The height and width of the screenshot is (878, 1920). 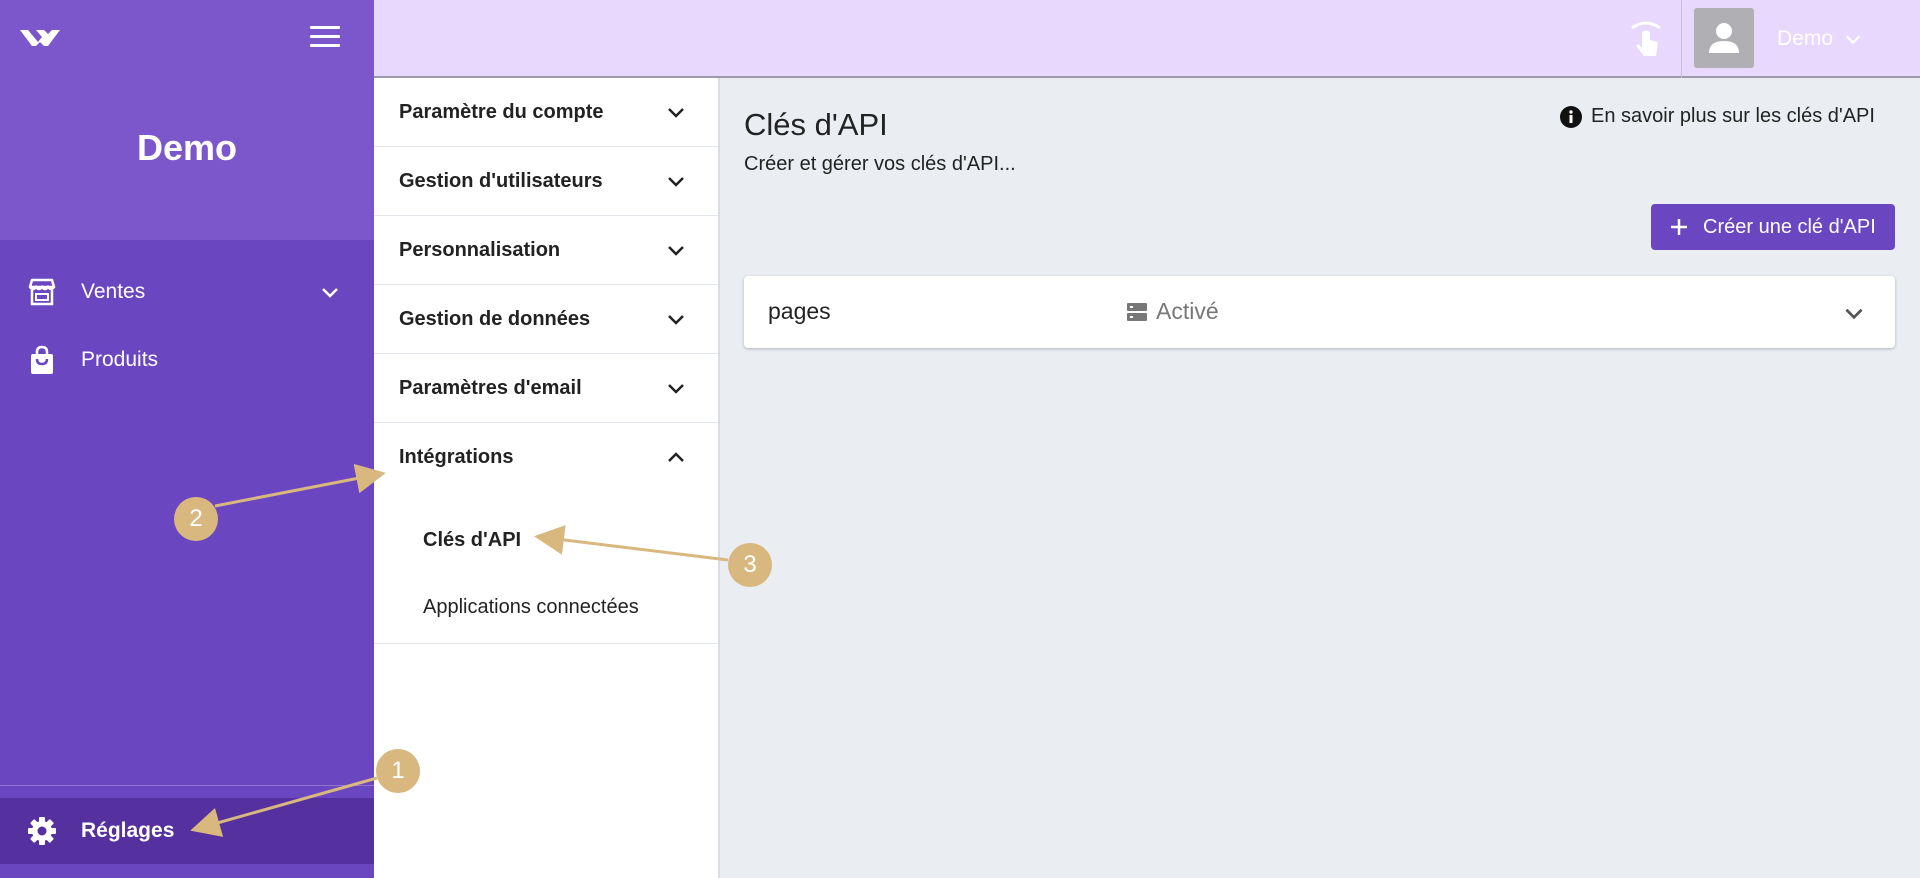 I want to click on create-api-key-button: Créer une clé d'API, so click(x=1773, y=227).